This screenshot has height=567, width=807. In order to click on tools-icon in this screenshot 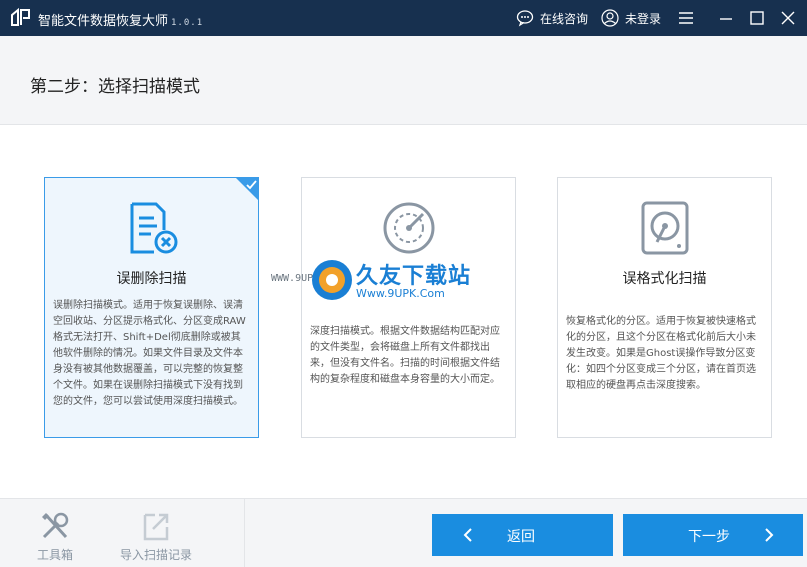, I will do `click(55, 525)`.